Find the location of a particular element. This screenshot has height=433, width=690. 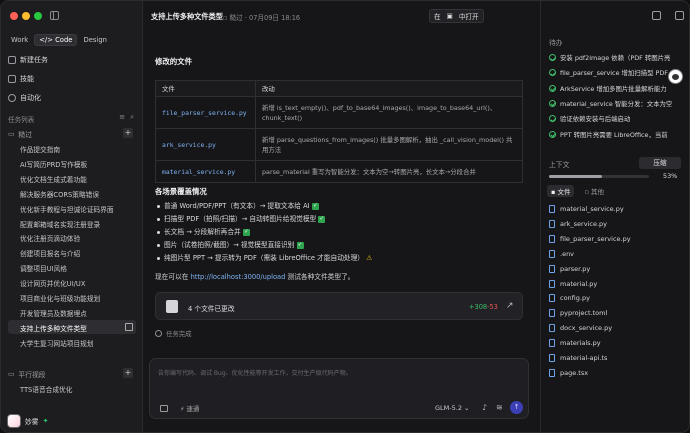

todo-text: PPT 转图片亮需要 LibreOffice，当前 is located at coordinates (614, 134).